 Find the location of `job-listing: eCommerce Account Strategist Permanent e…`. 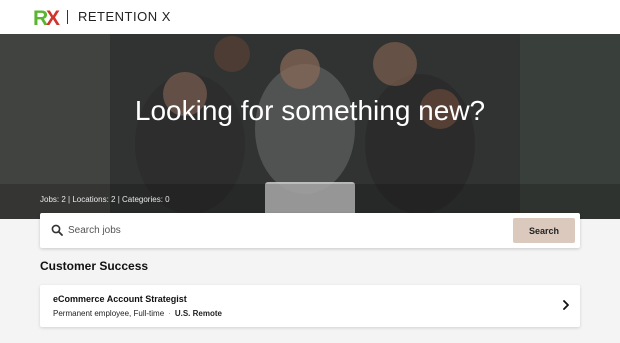

job-listing: eCommerce Account Strategist Permanent e… is located at coordinates (310, 306).